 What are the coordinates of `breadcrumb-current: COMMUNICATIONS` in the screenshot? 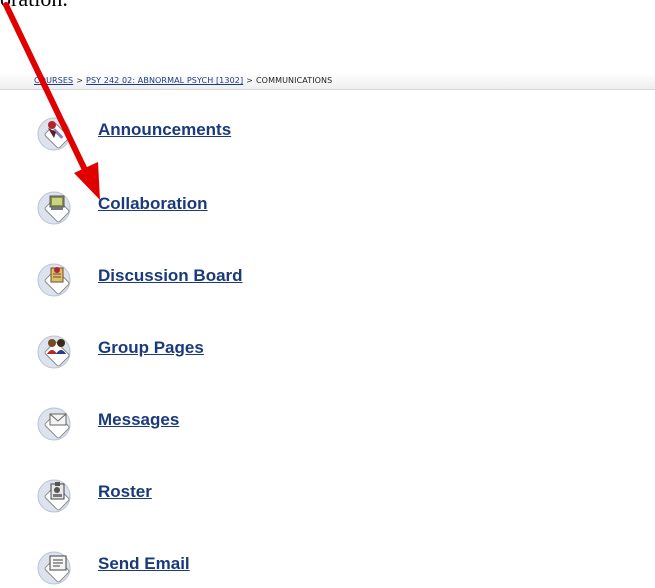 It's located at (294, 80).